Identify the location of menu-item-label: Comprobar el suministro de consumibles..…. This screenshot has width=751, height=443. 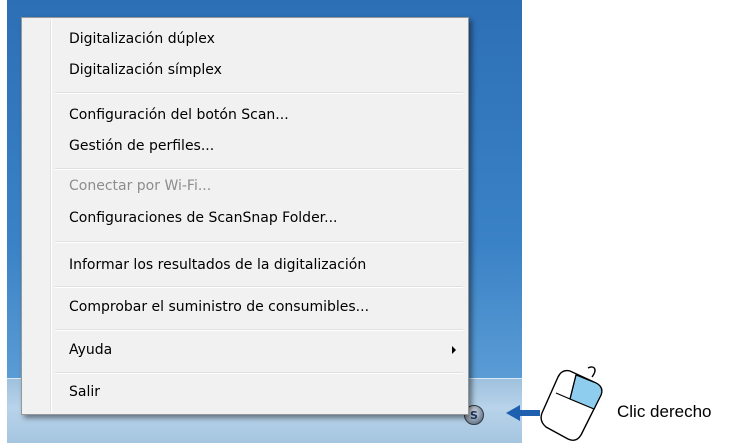
(219, 307).